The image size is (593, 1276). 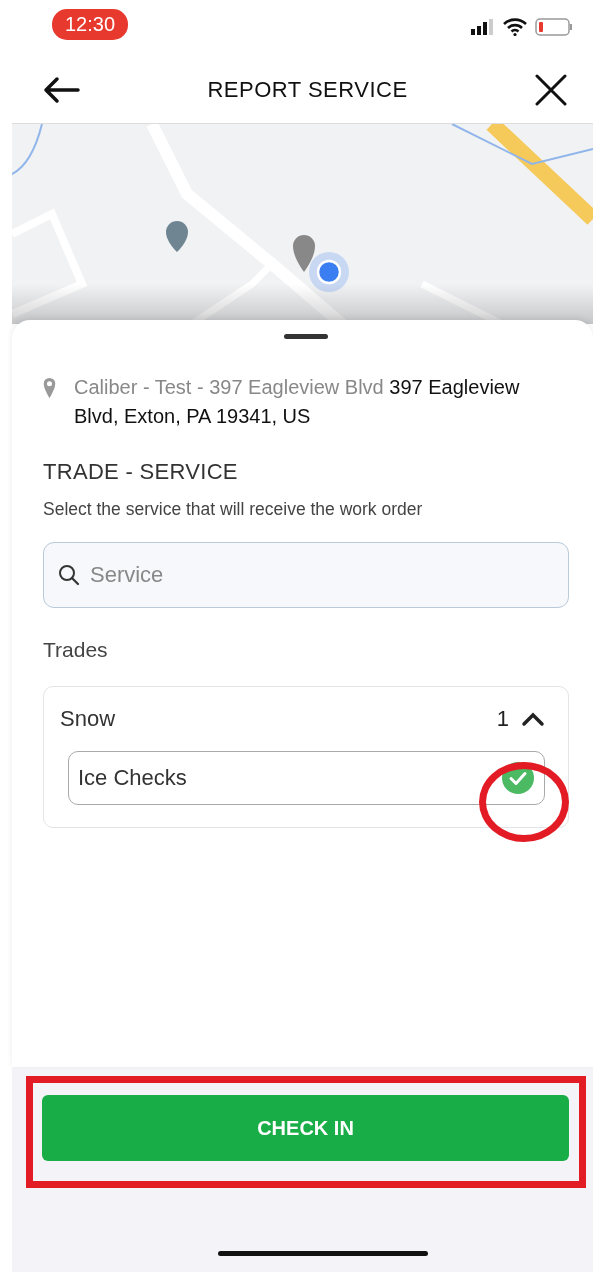 I want to click on section-subtitle: Select the service that will receive the work order, so click(x=233, y=509).